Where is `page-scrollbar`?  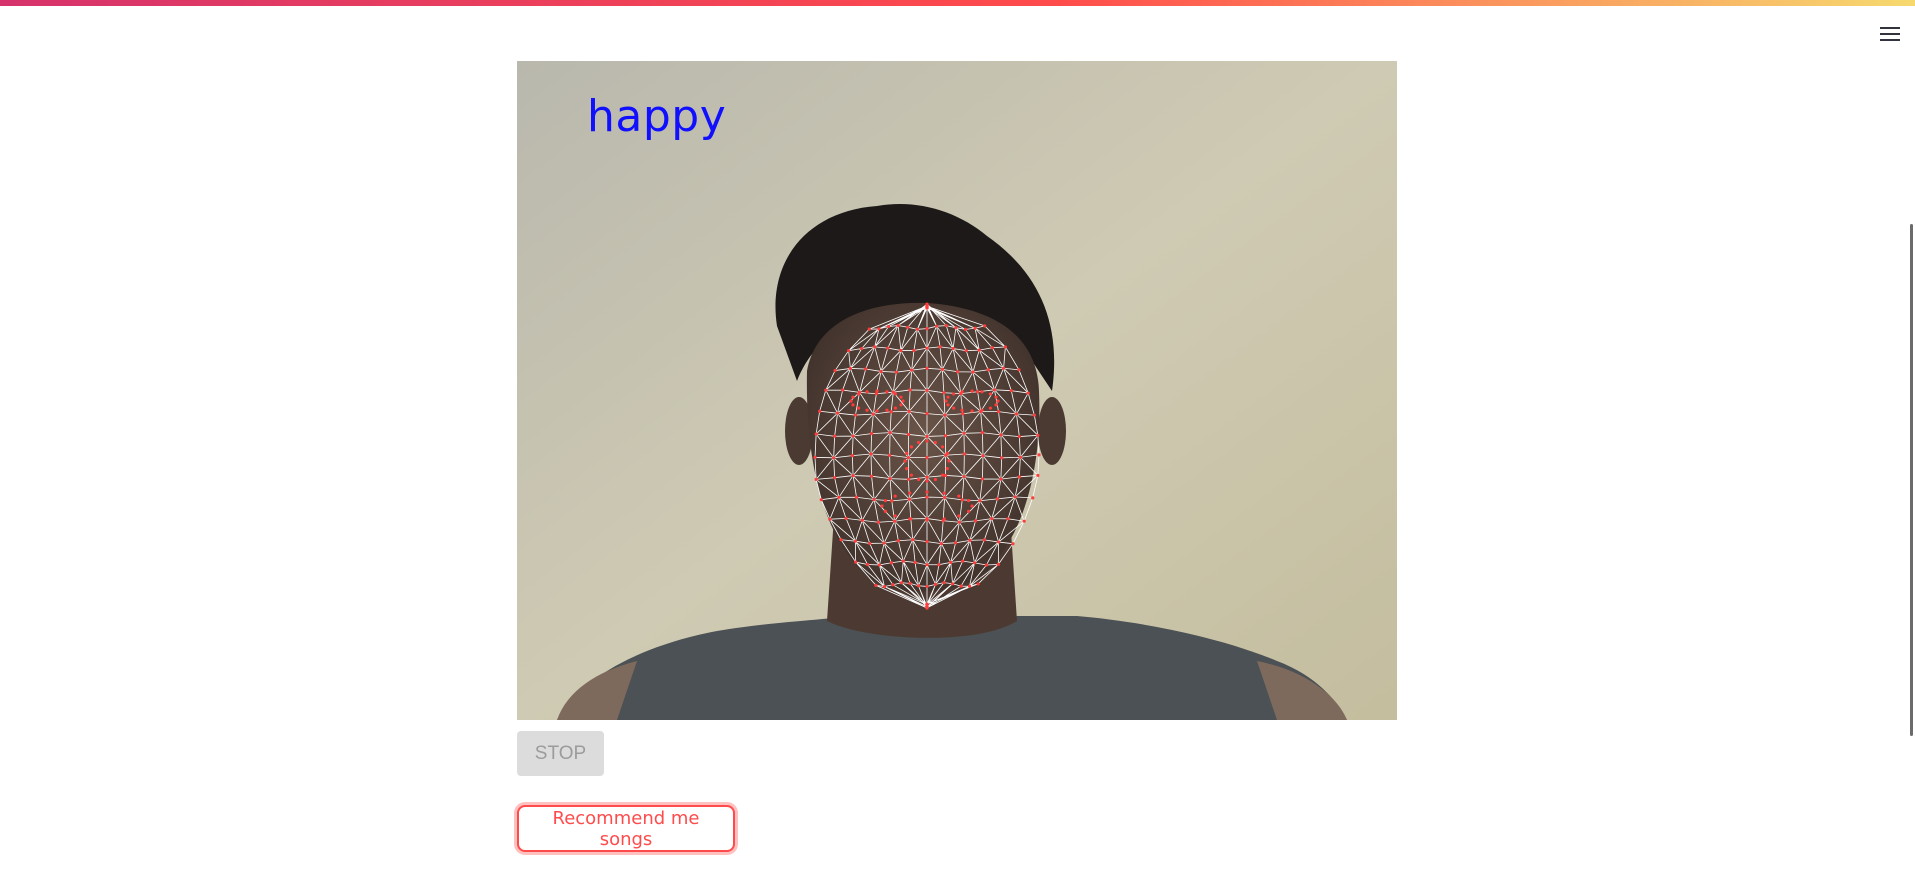 page-scrollbar is located at coordinates (1911, 480).